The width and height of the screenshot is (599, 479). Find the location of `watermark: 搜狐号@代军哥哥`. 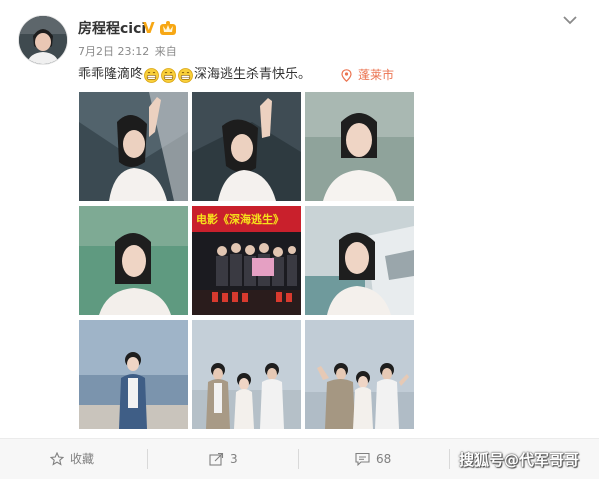

watermark: 搜狐号@代军哥哥 is located at coordinates (519, 460).